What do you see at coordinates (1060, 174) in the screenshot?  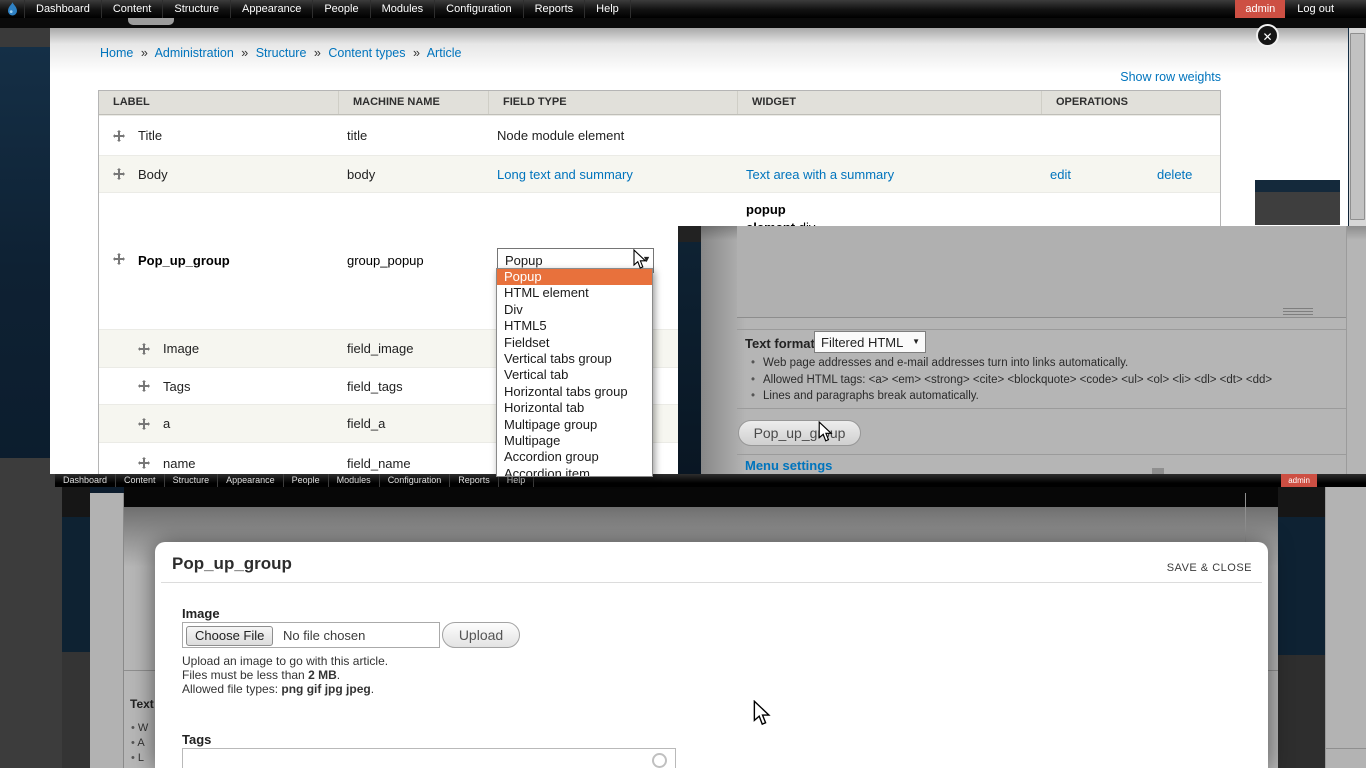 I see `edit-link: edit` at bounding box center [1060, 174].